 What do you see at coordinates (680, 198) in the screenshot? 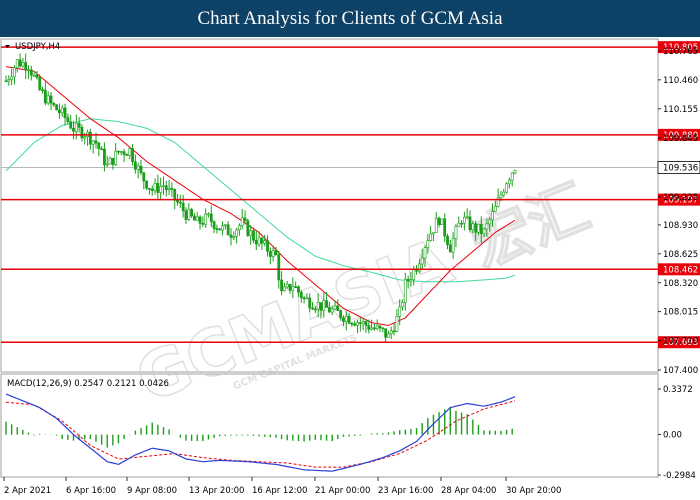
I see `price-tick-label: 109.225` at bounding box center [680, 198].